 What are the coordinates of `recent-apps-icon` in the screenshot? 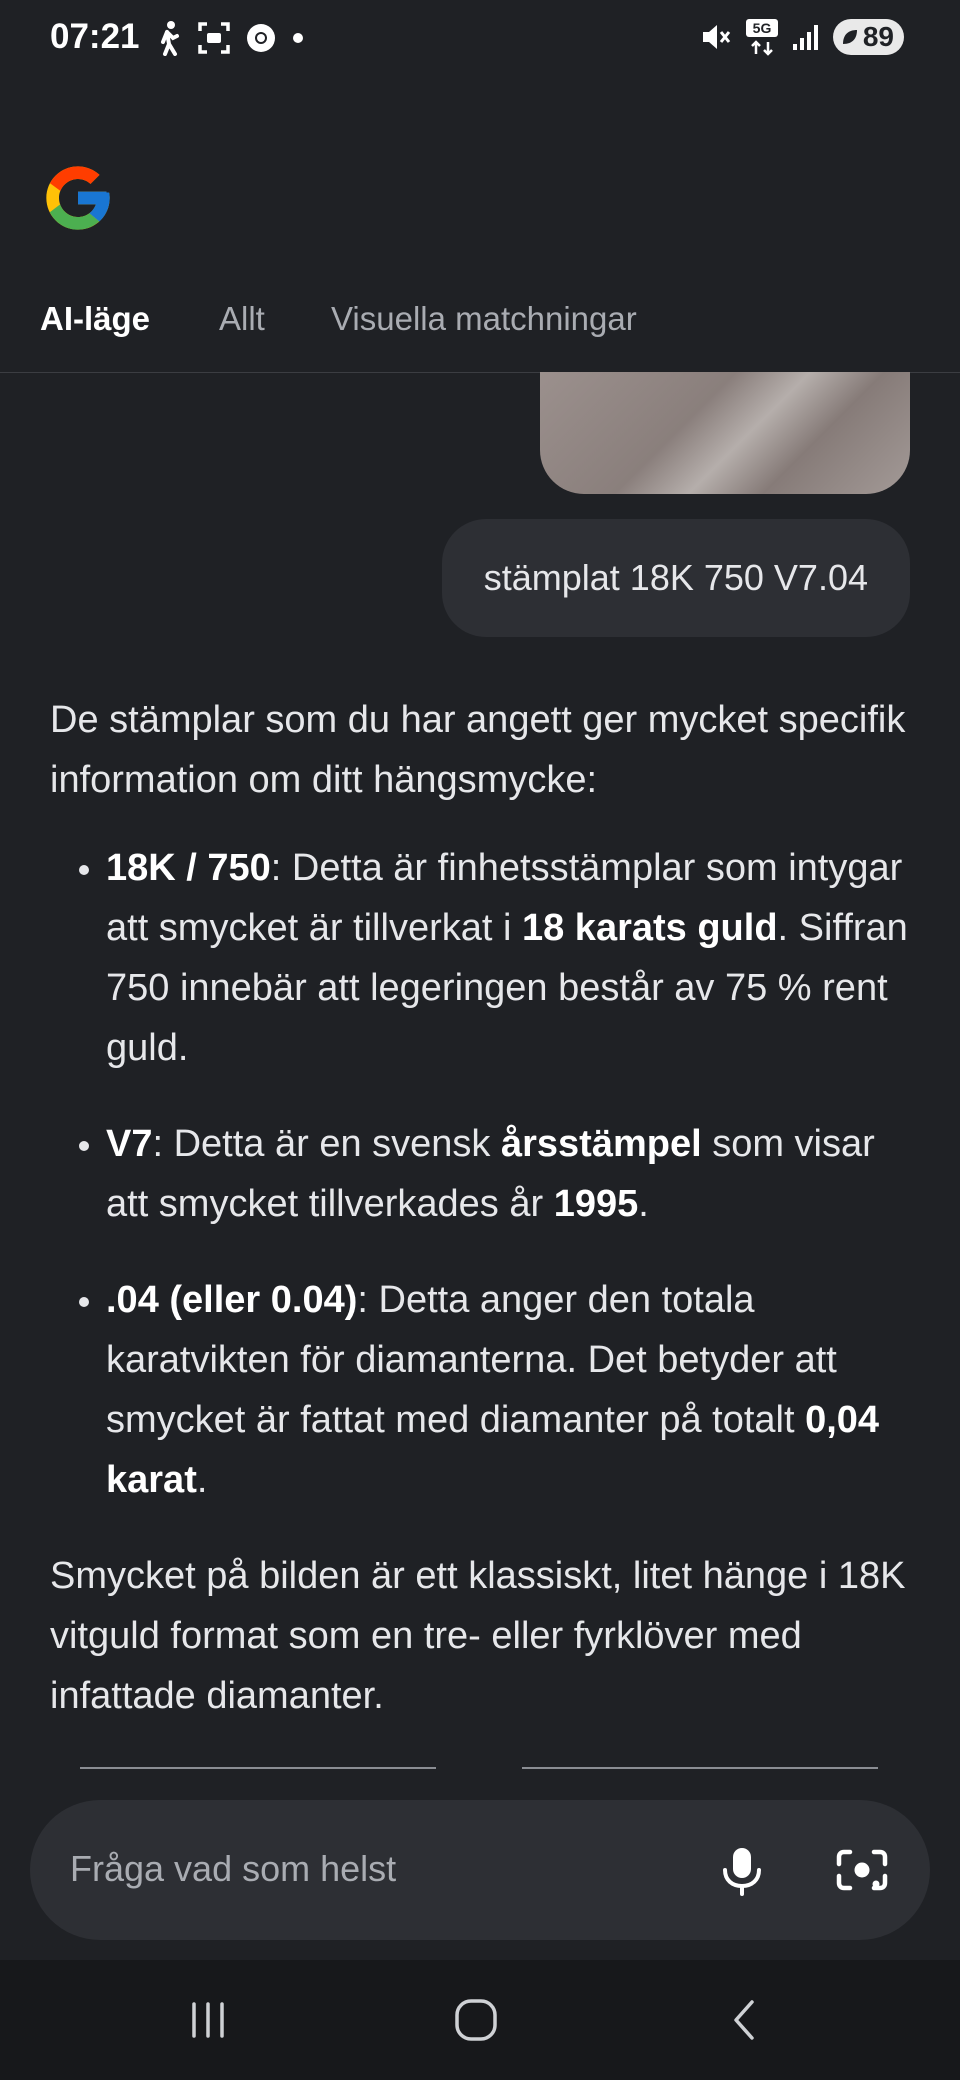 It's located at (208, 2020).